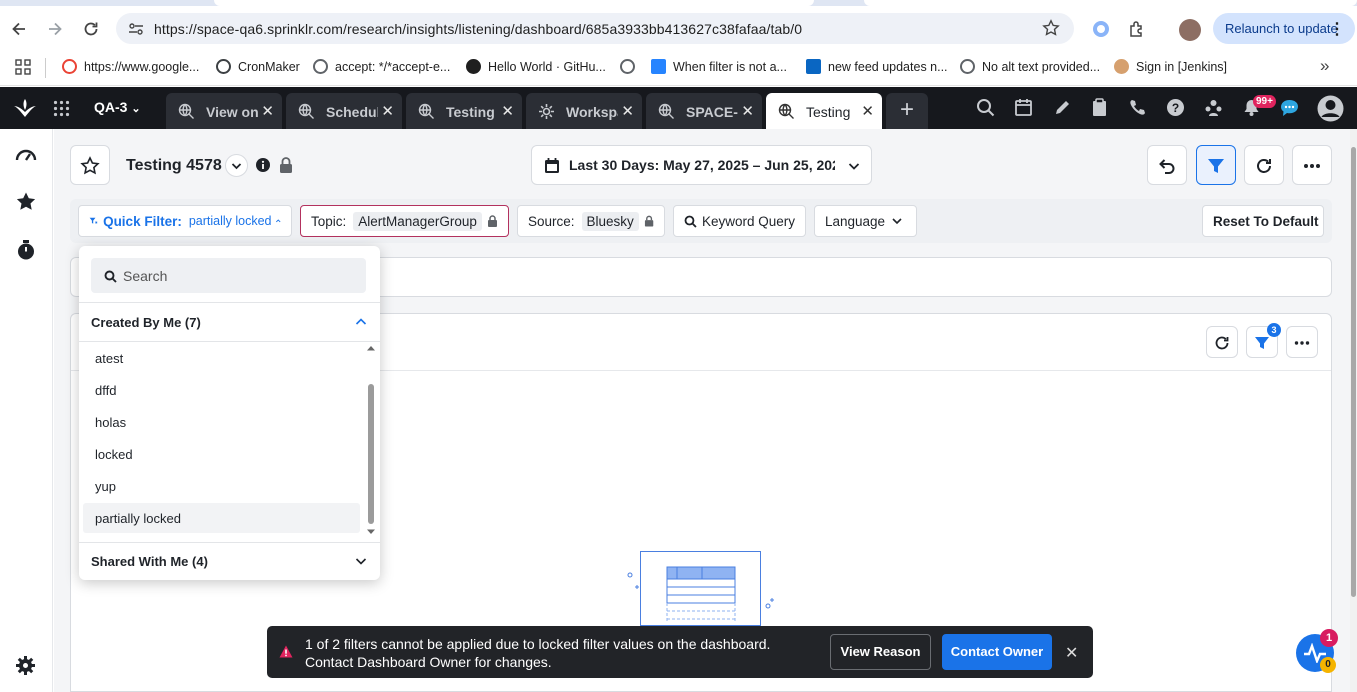 This screenshot has height=692, width=1357. What do you see at coordinates (1264, 165) in the screenshot?
I see `refresh-button` at bounding box center [1264, 165].